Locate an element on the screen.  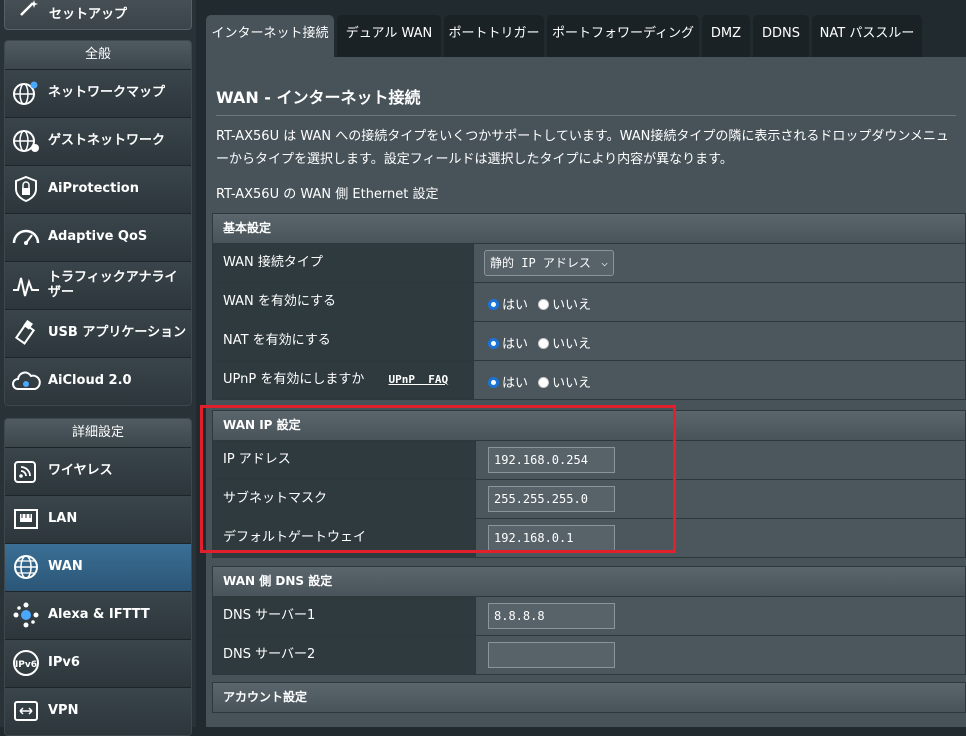
enable-nat-row: NAT を有効にする はい いいえ is located at coordinates (589, 341).